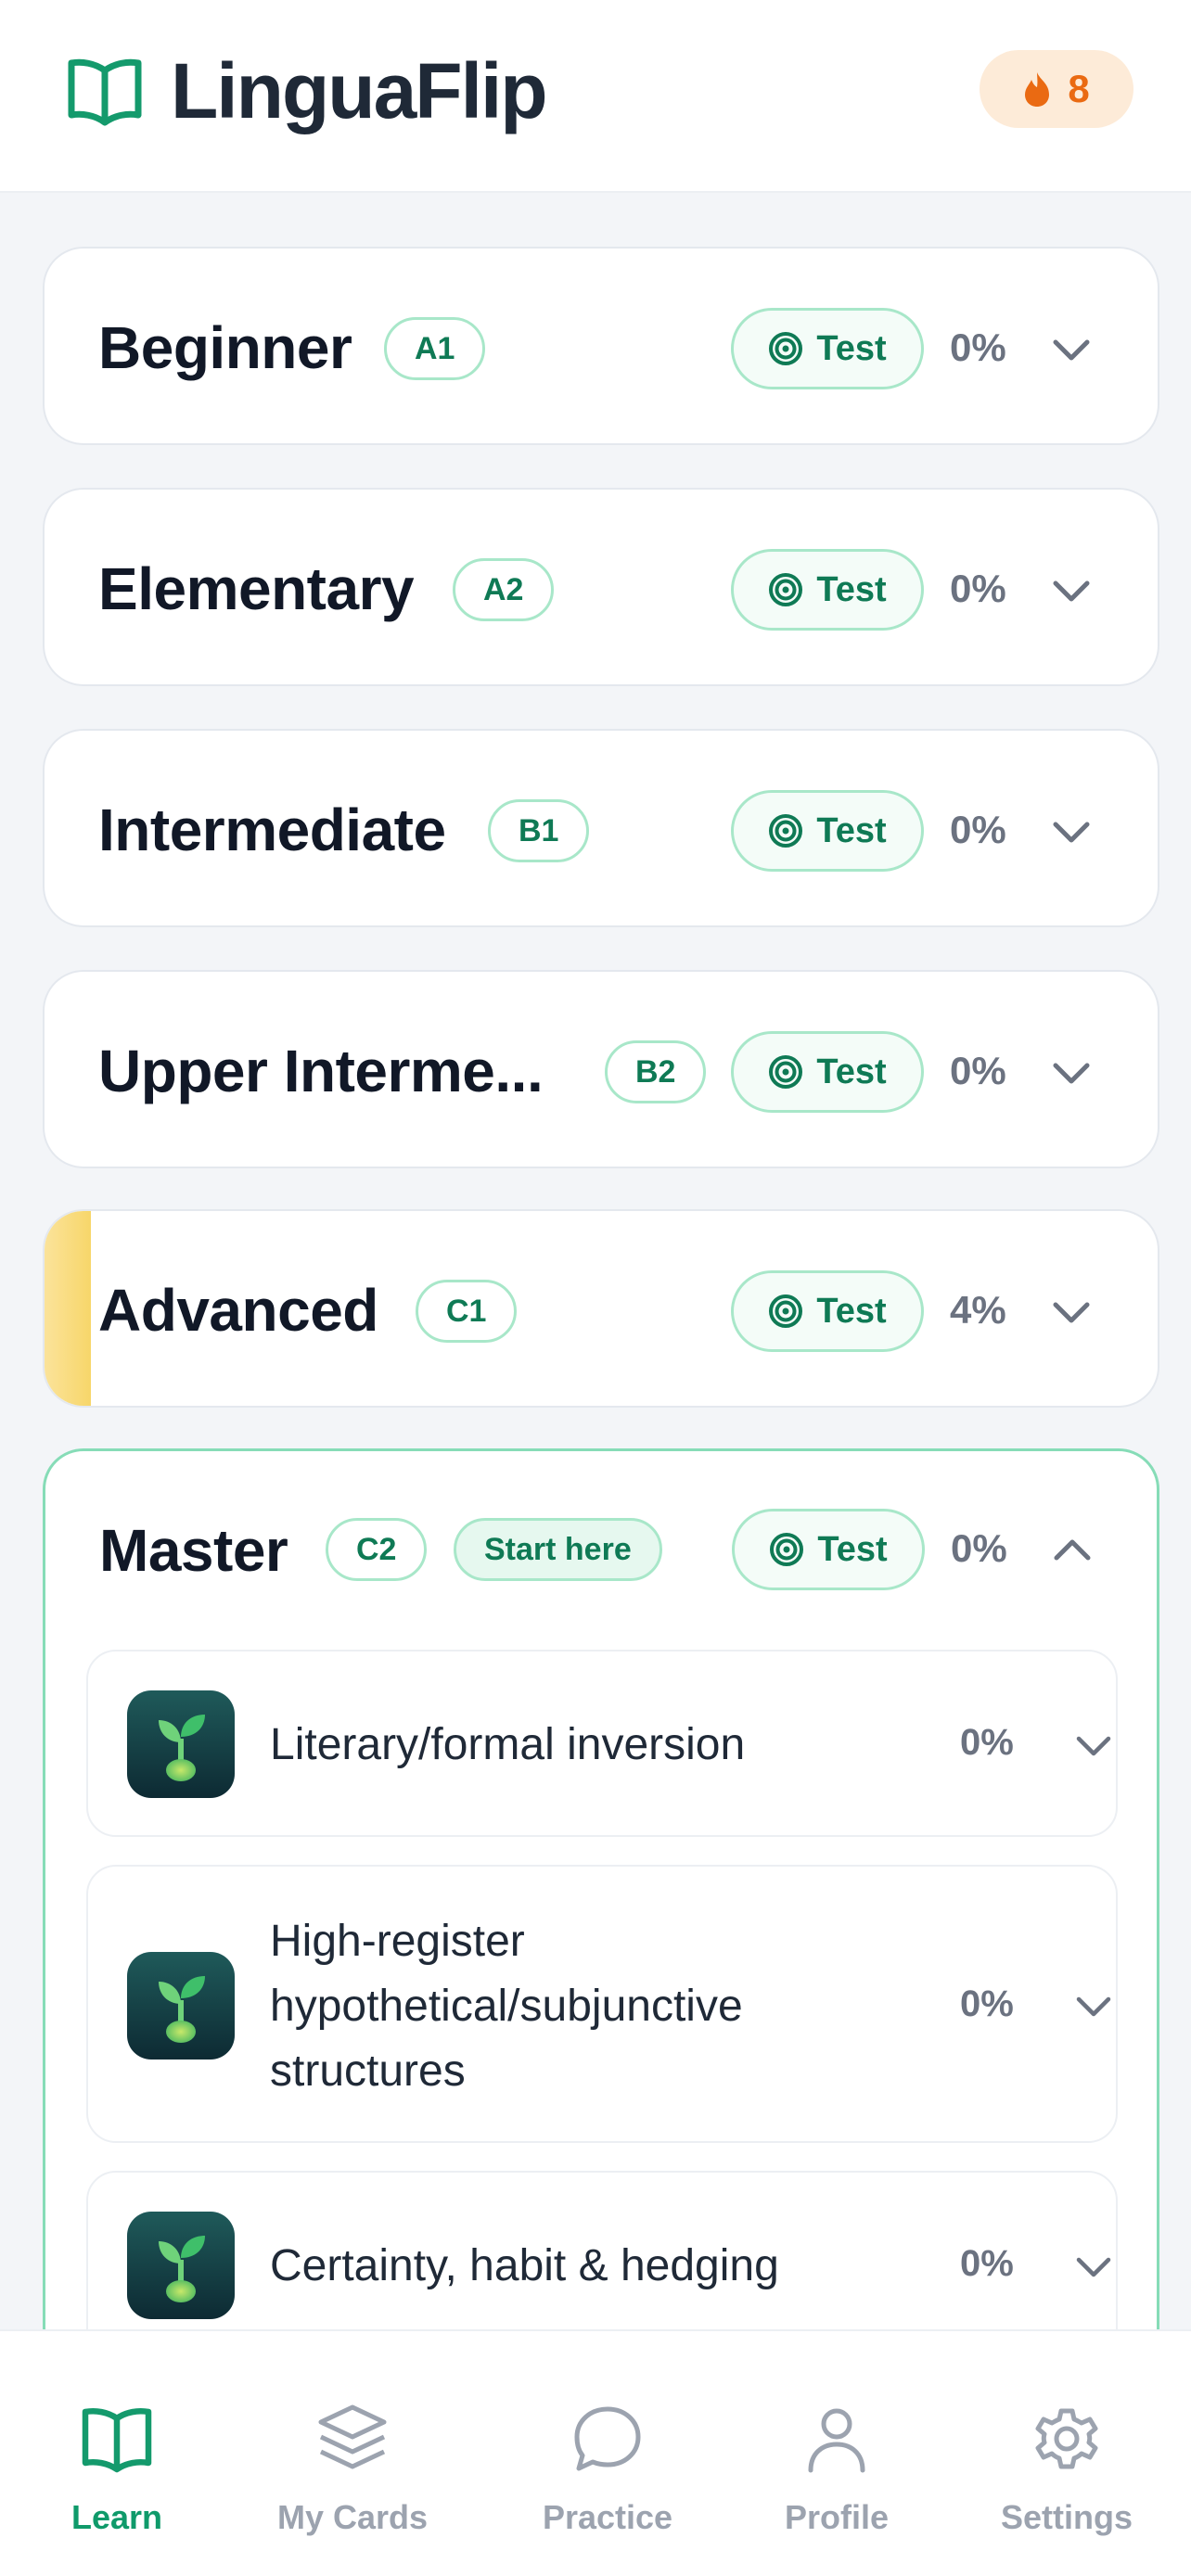  Describe the element at coordinates (836, 2440) in the screenshot. I see `user-icon` at that location.